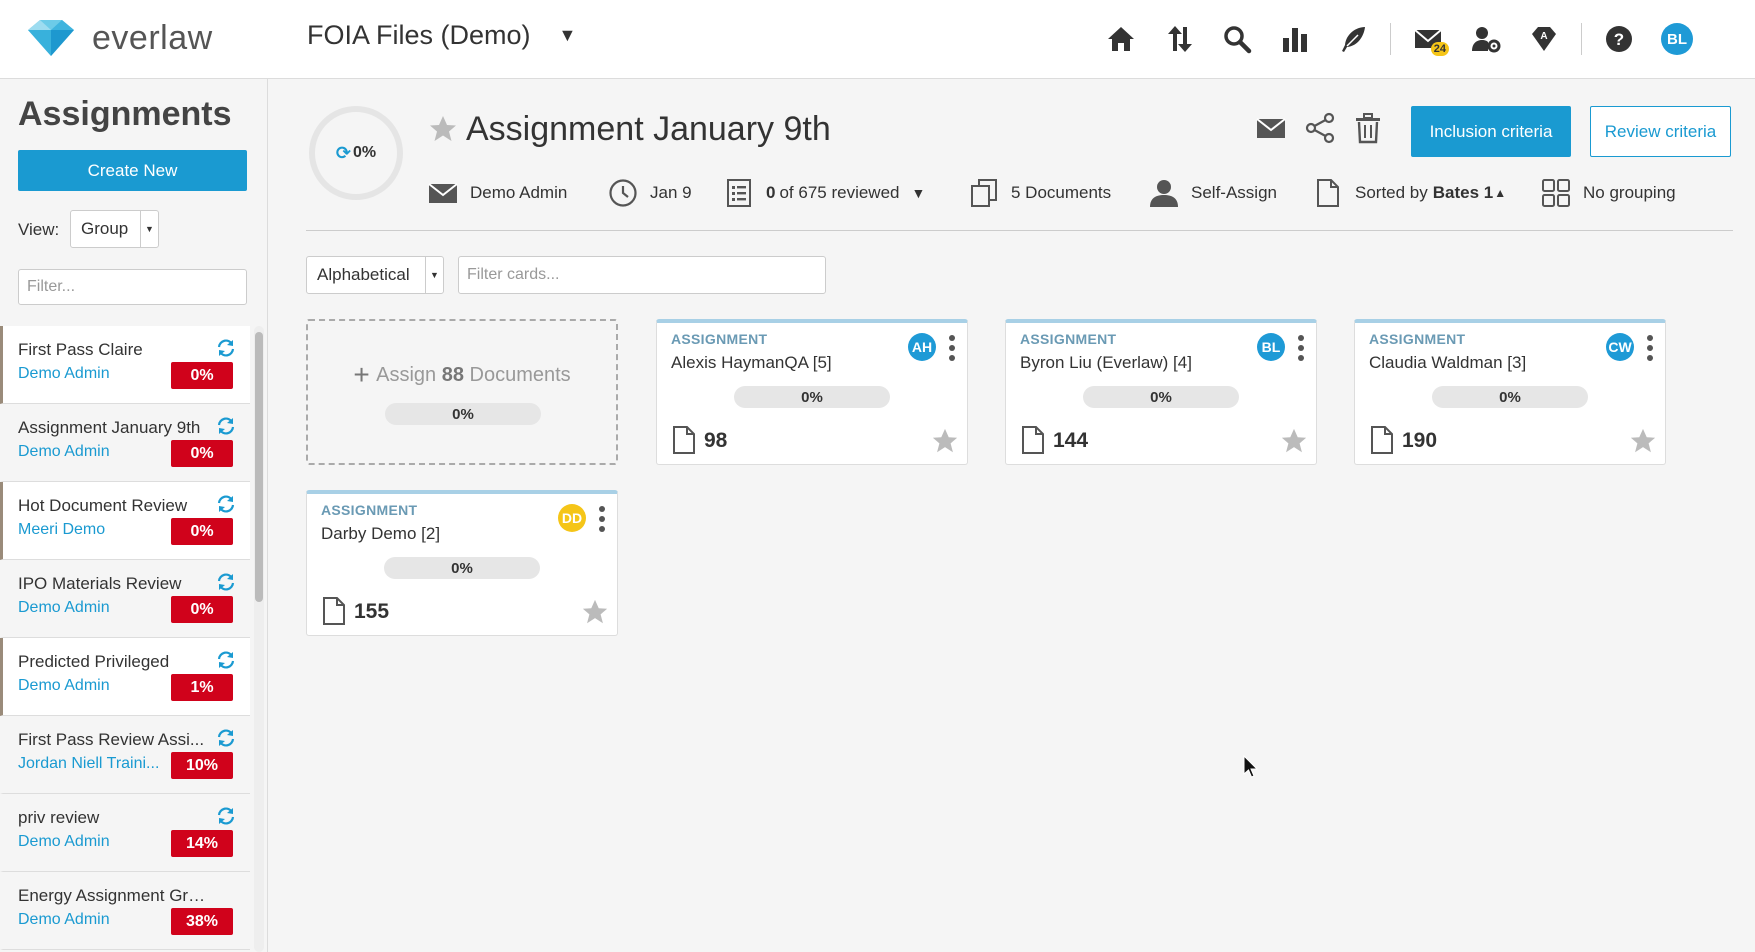 This screenshot has height=952, width=1755. I want to click on assignment-name: priv review, so click(59, 817).